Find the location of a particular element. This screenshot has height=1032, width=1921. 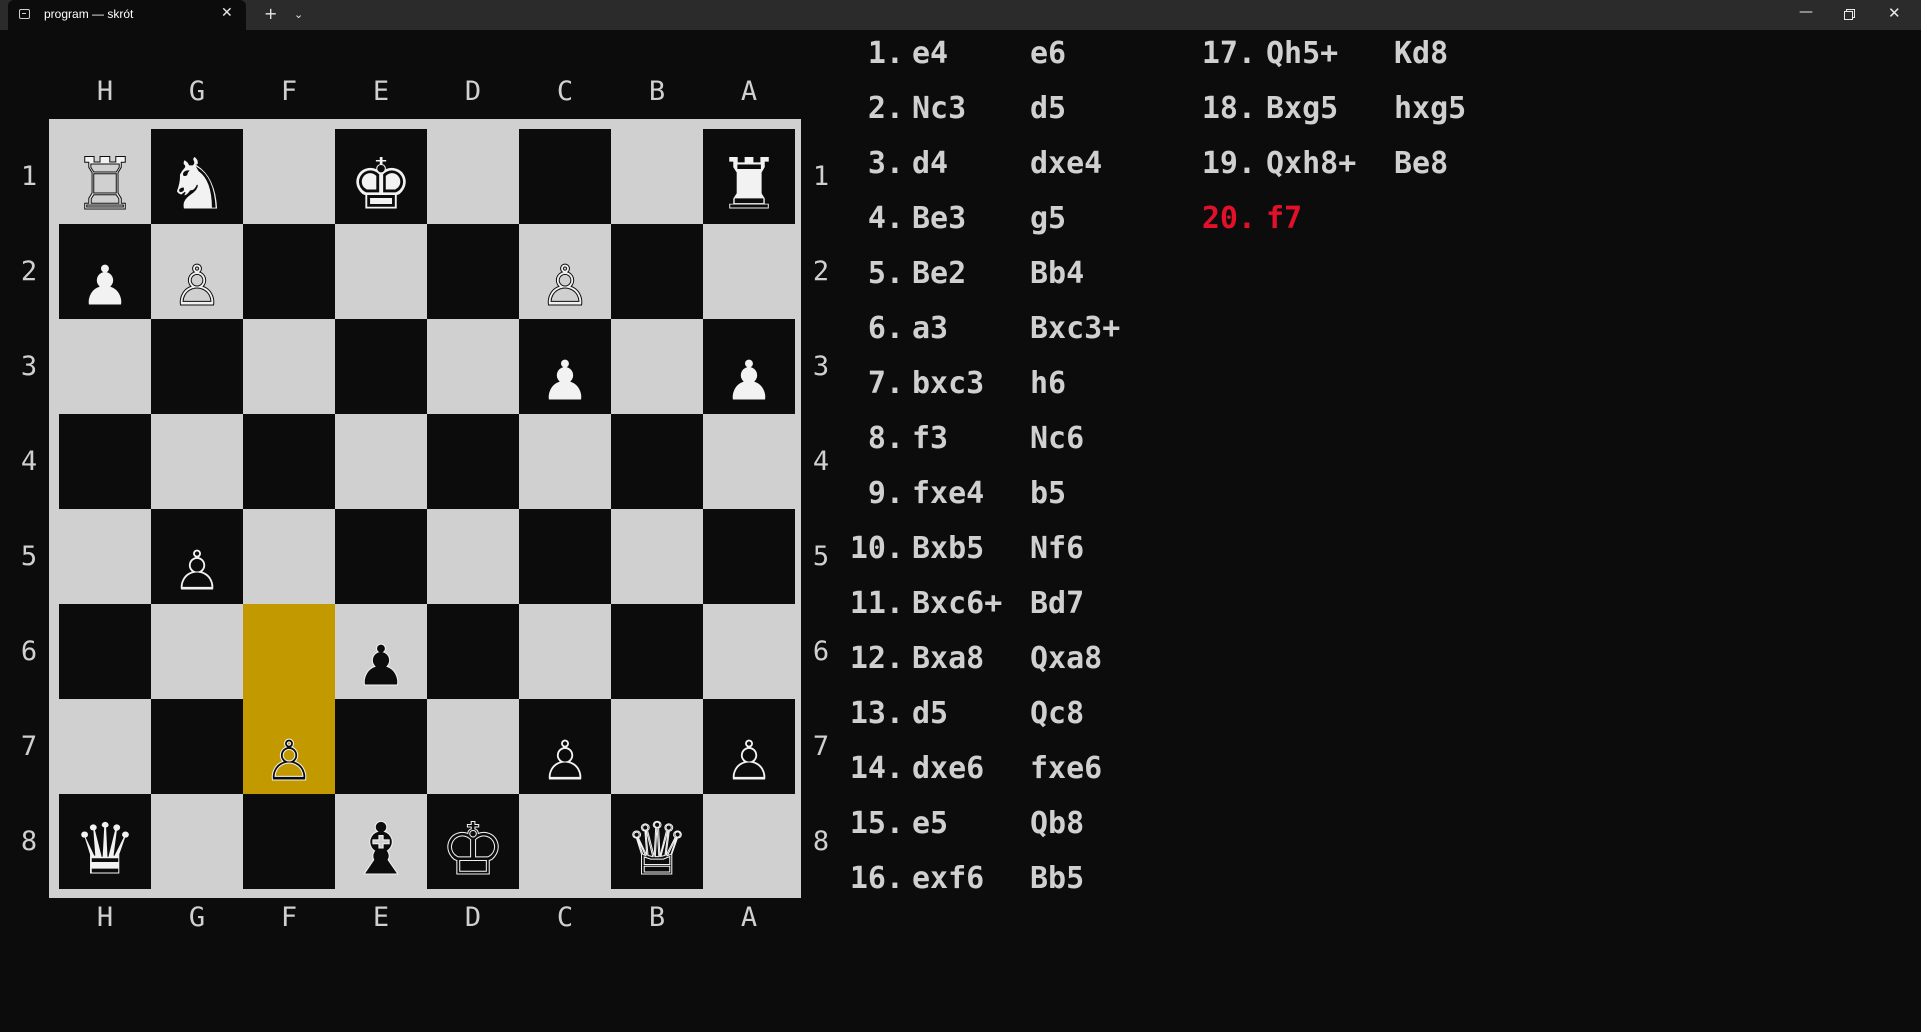

move-number: 11. is located at coordinates (876, 603).